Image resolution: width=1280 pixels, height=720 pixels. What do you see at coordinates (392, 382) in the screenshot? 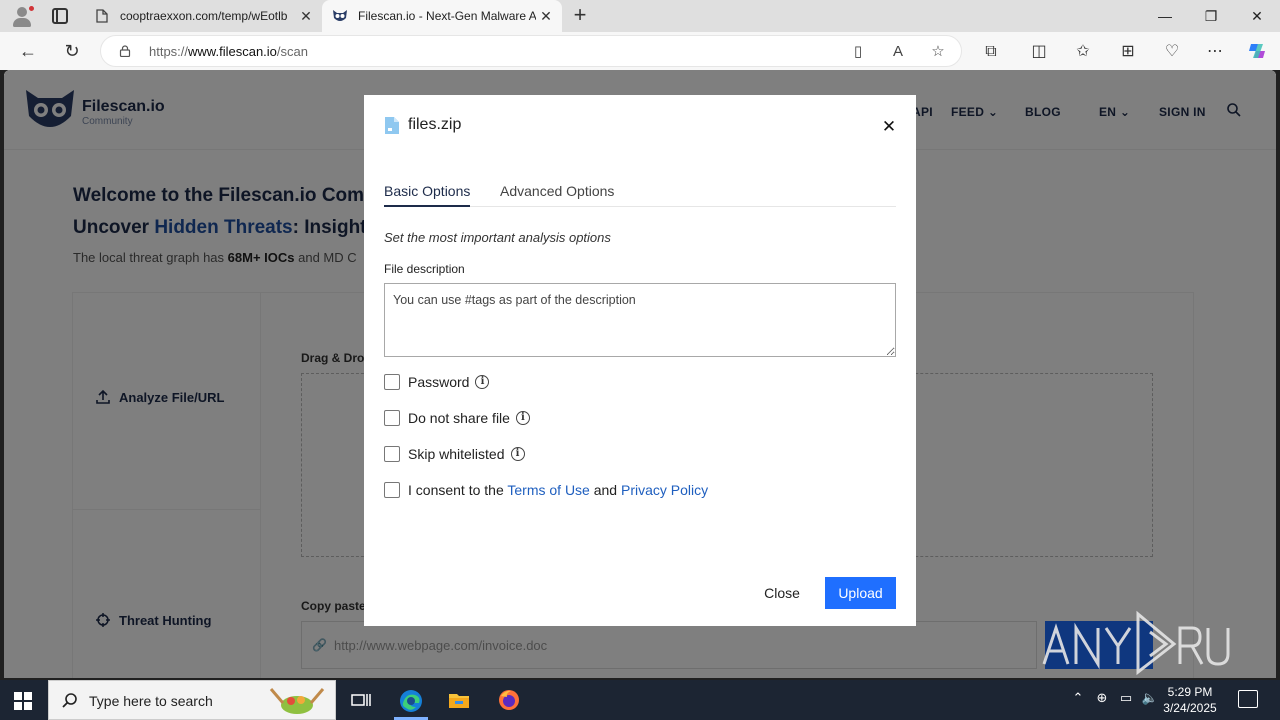
I see `password-checkbox` at bounding box center [392, 382].